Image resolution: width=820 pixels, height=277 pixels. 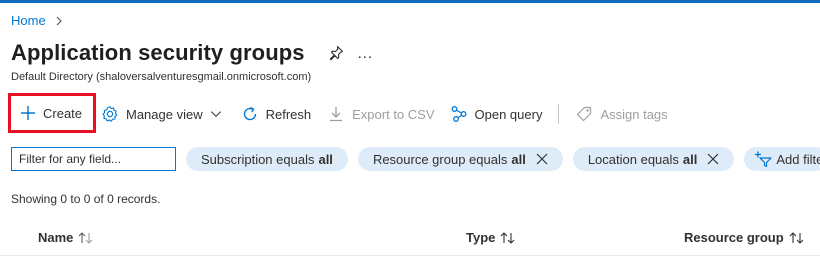 I want to click on resource-group-filter-label: Resource group equals, so click(x=440, y=159).